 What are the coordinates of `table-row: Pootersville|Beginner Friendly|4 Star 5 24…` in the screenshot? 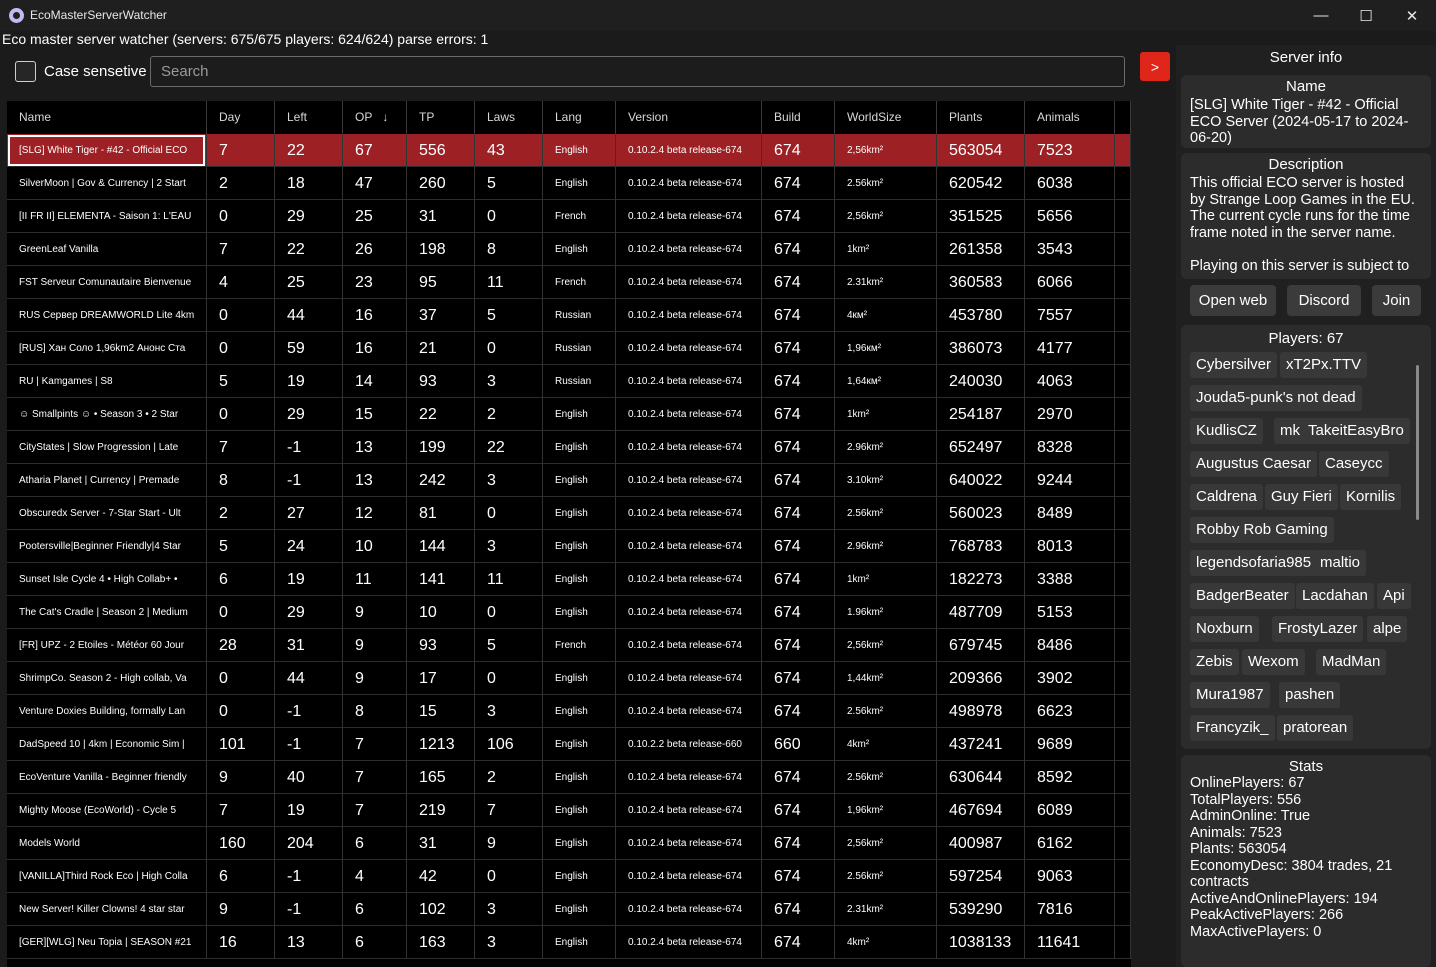 It's located at (569, 546).